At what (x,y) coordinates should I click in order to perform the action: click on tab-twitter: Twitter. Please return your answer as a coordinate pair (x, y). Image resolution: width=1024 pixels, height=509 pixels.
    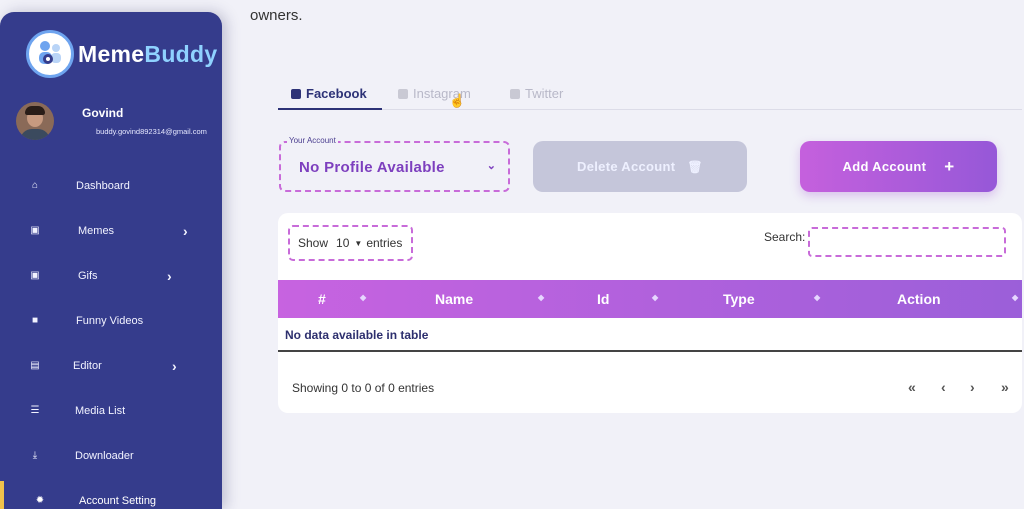
    Looking at the image, I should click on (536, 93).